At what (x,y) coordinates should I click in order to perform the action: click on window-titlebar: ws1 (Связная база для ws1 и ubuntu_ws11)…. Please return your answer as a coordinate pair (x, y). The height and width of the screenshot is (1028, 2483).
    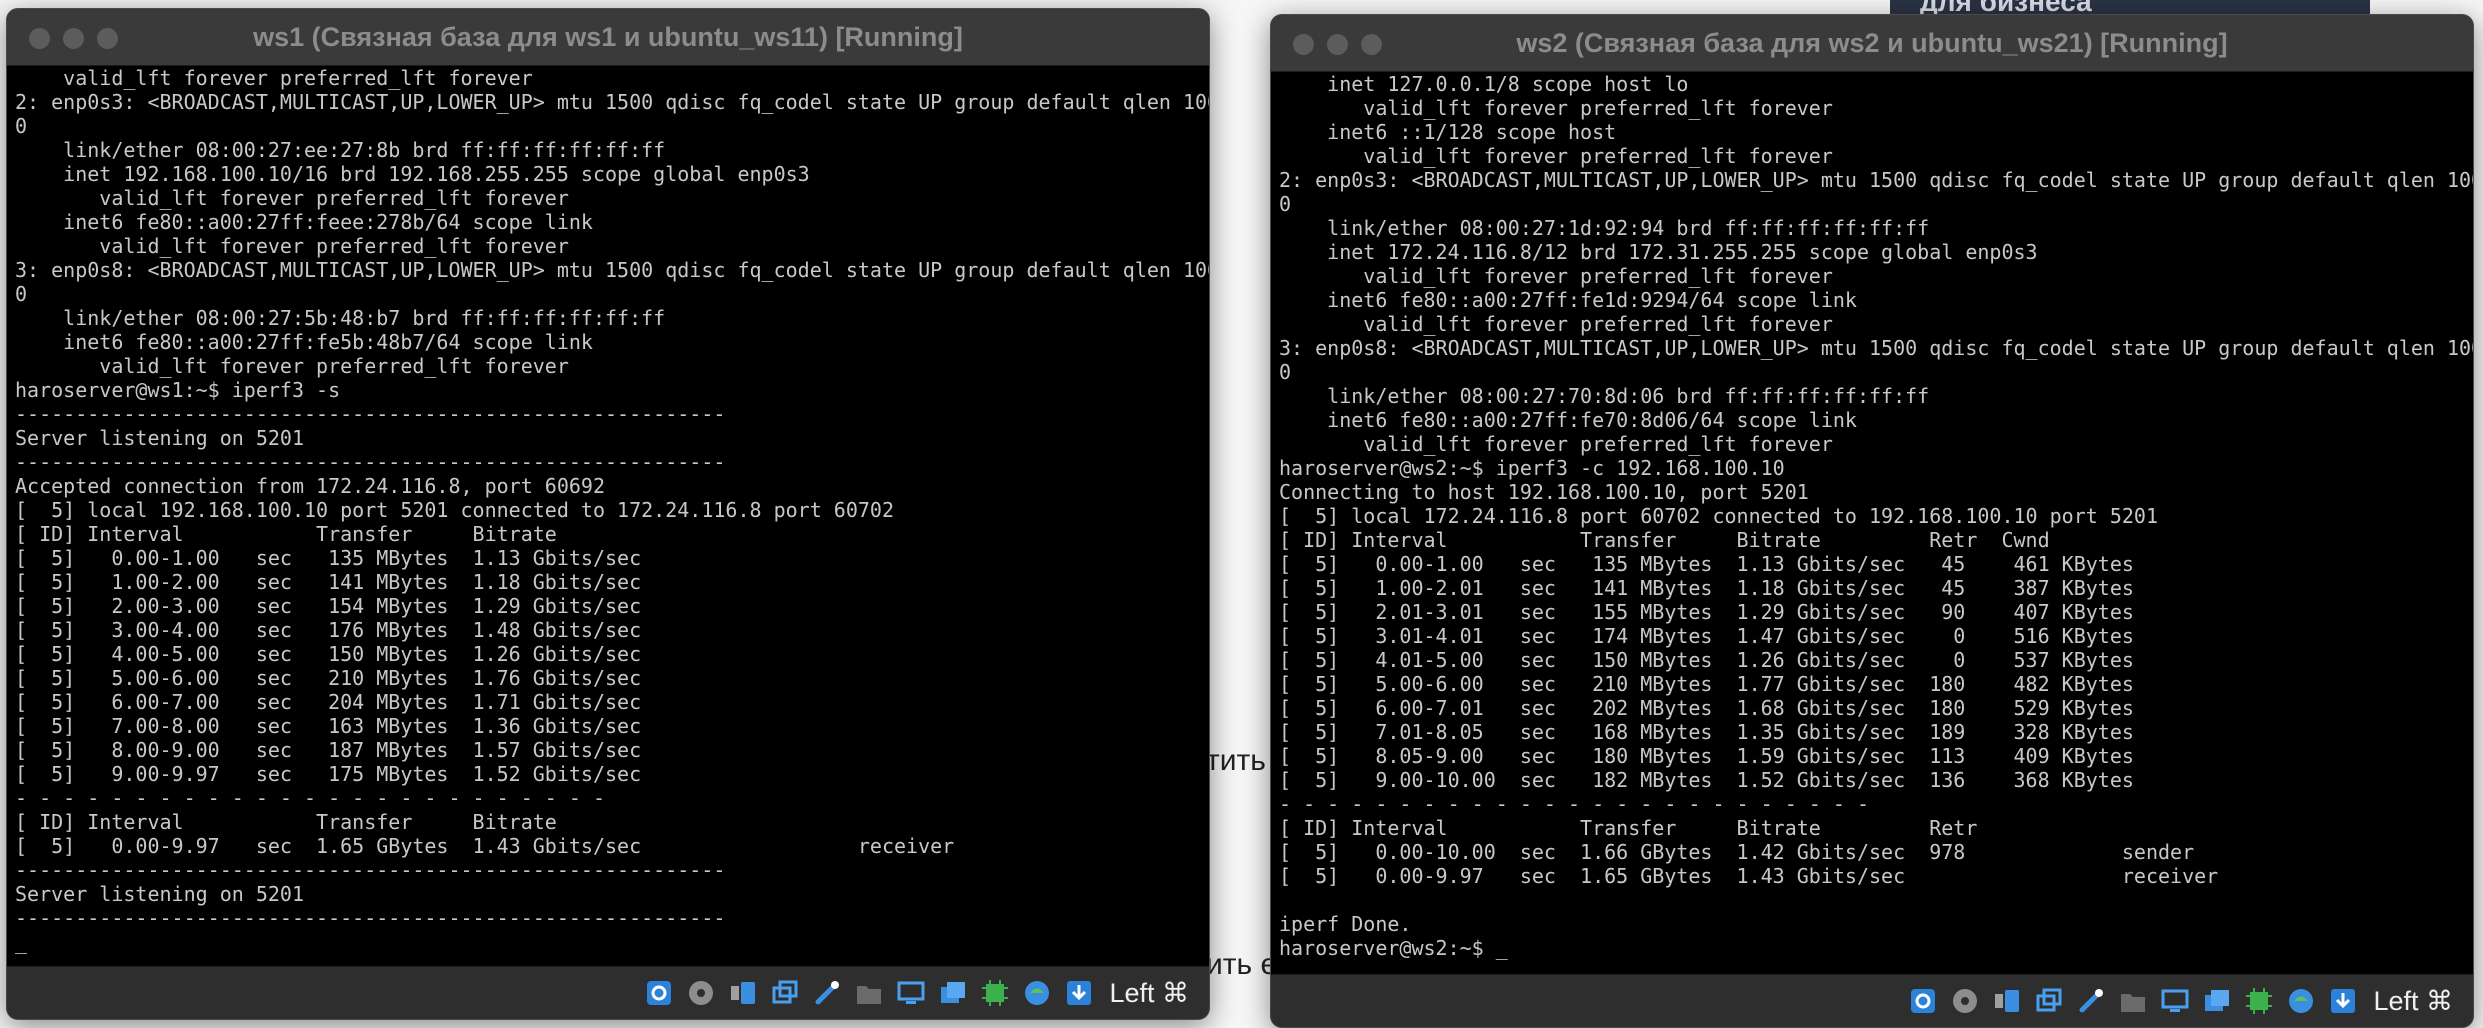
    Looking at the image, I should click on (608, 37).